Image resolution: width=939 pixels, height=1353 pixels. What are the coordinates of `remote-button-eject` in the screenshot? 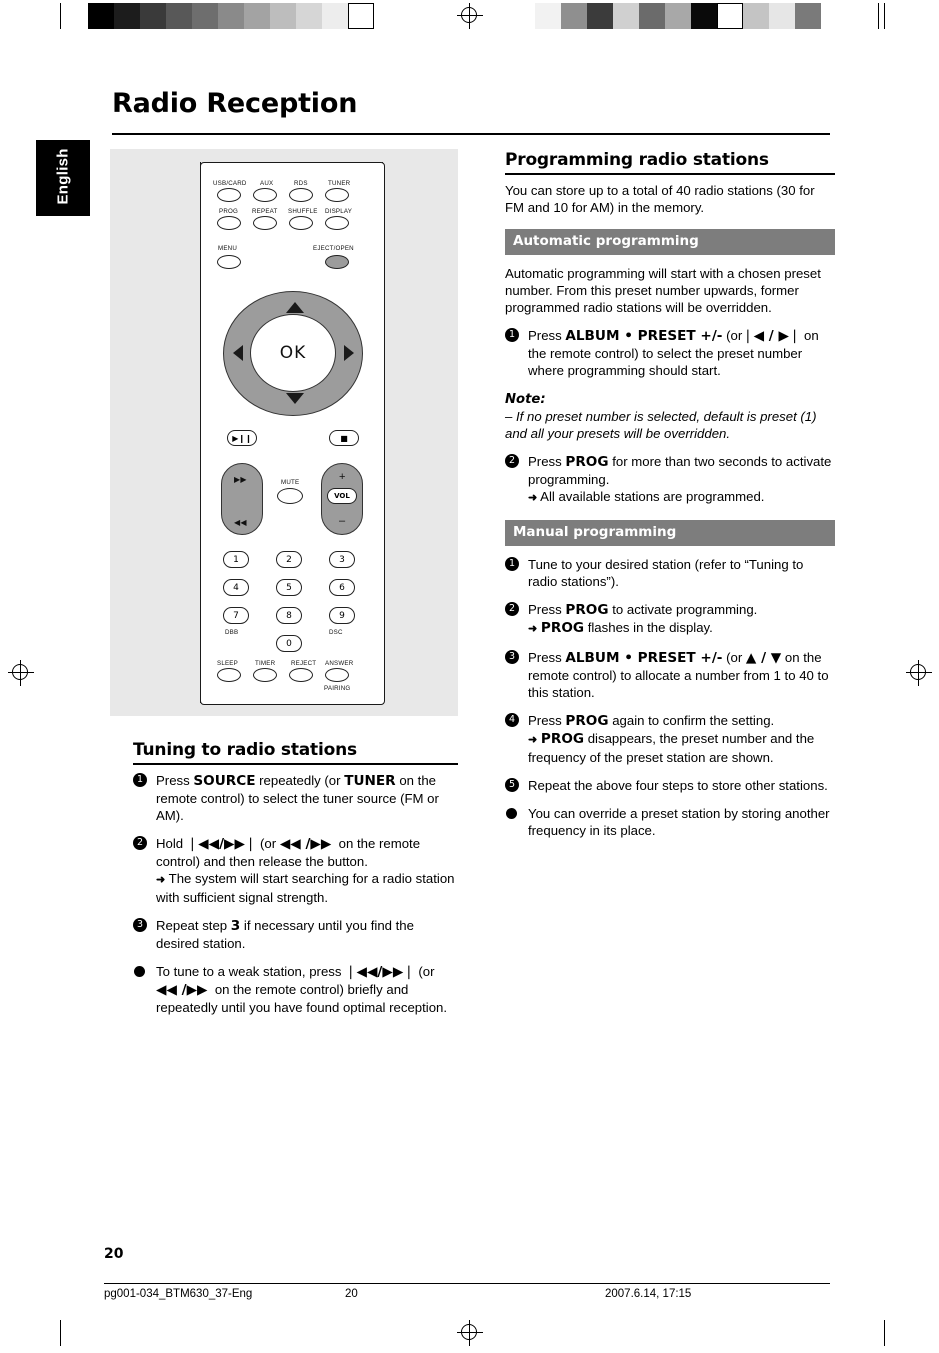 It's located at (337, 262).